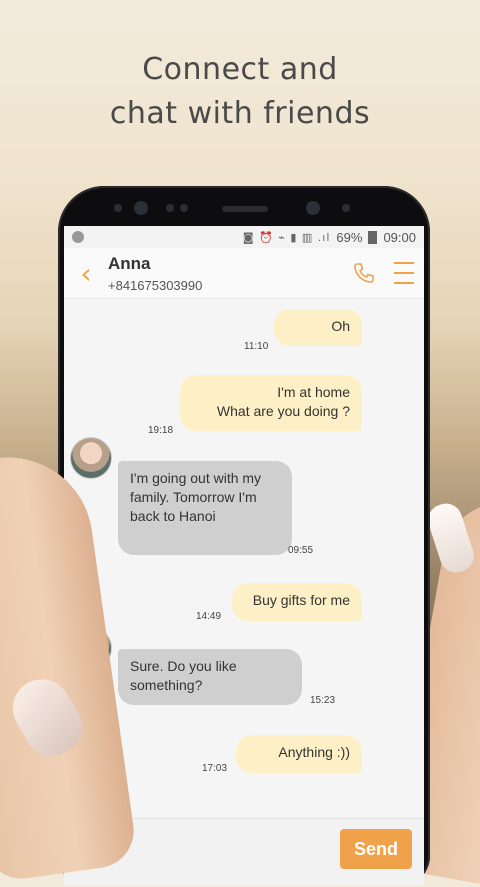 The image size is (480, 887). Describe the element at coordinates (299, 754) in the screenshot. I see `message-bubble-sent: Anything :))` at that location.